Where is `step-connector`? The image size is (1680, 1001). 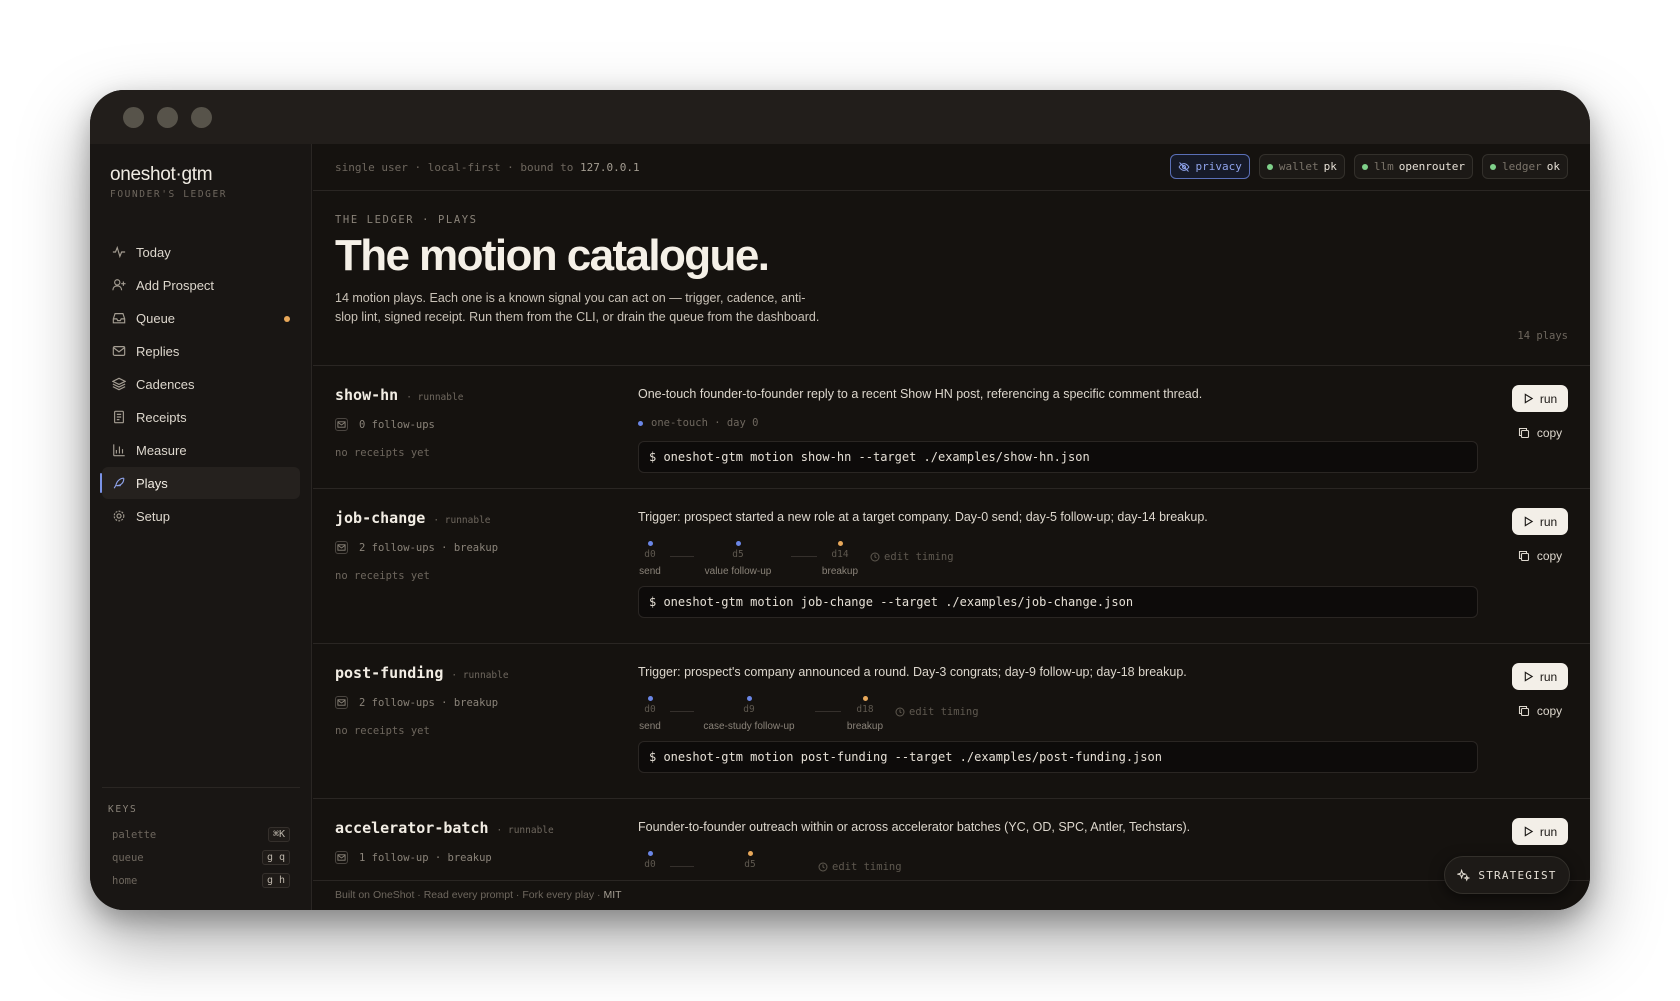 step-connector is located at coordinates (682, 711).